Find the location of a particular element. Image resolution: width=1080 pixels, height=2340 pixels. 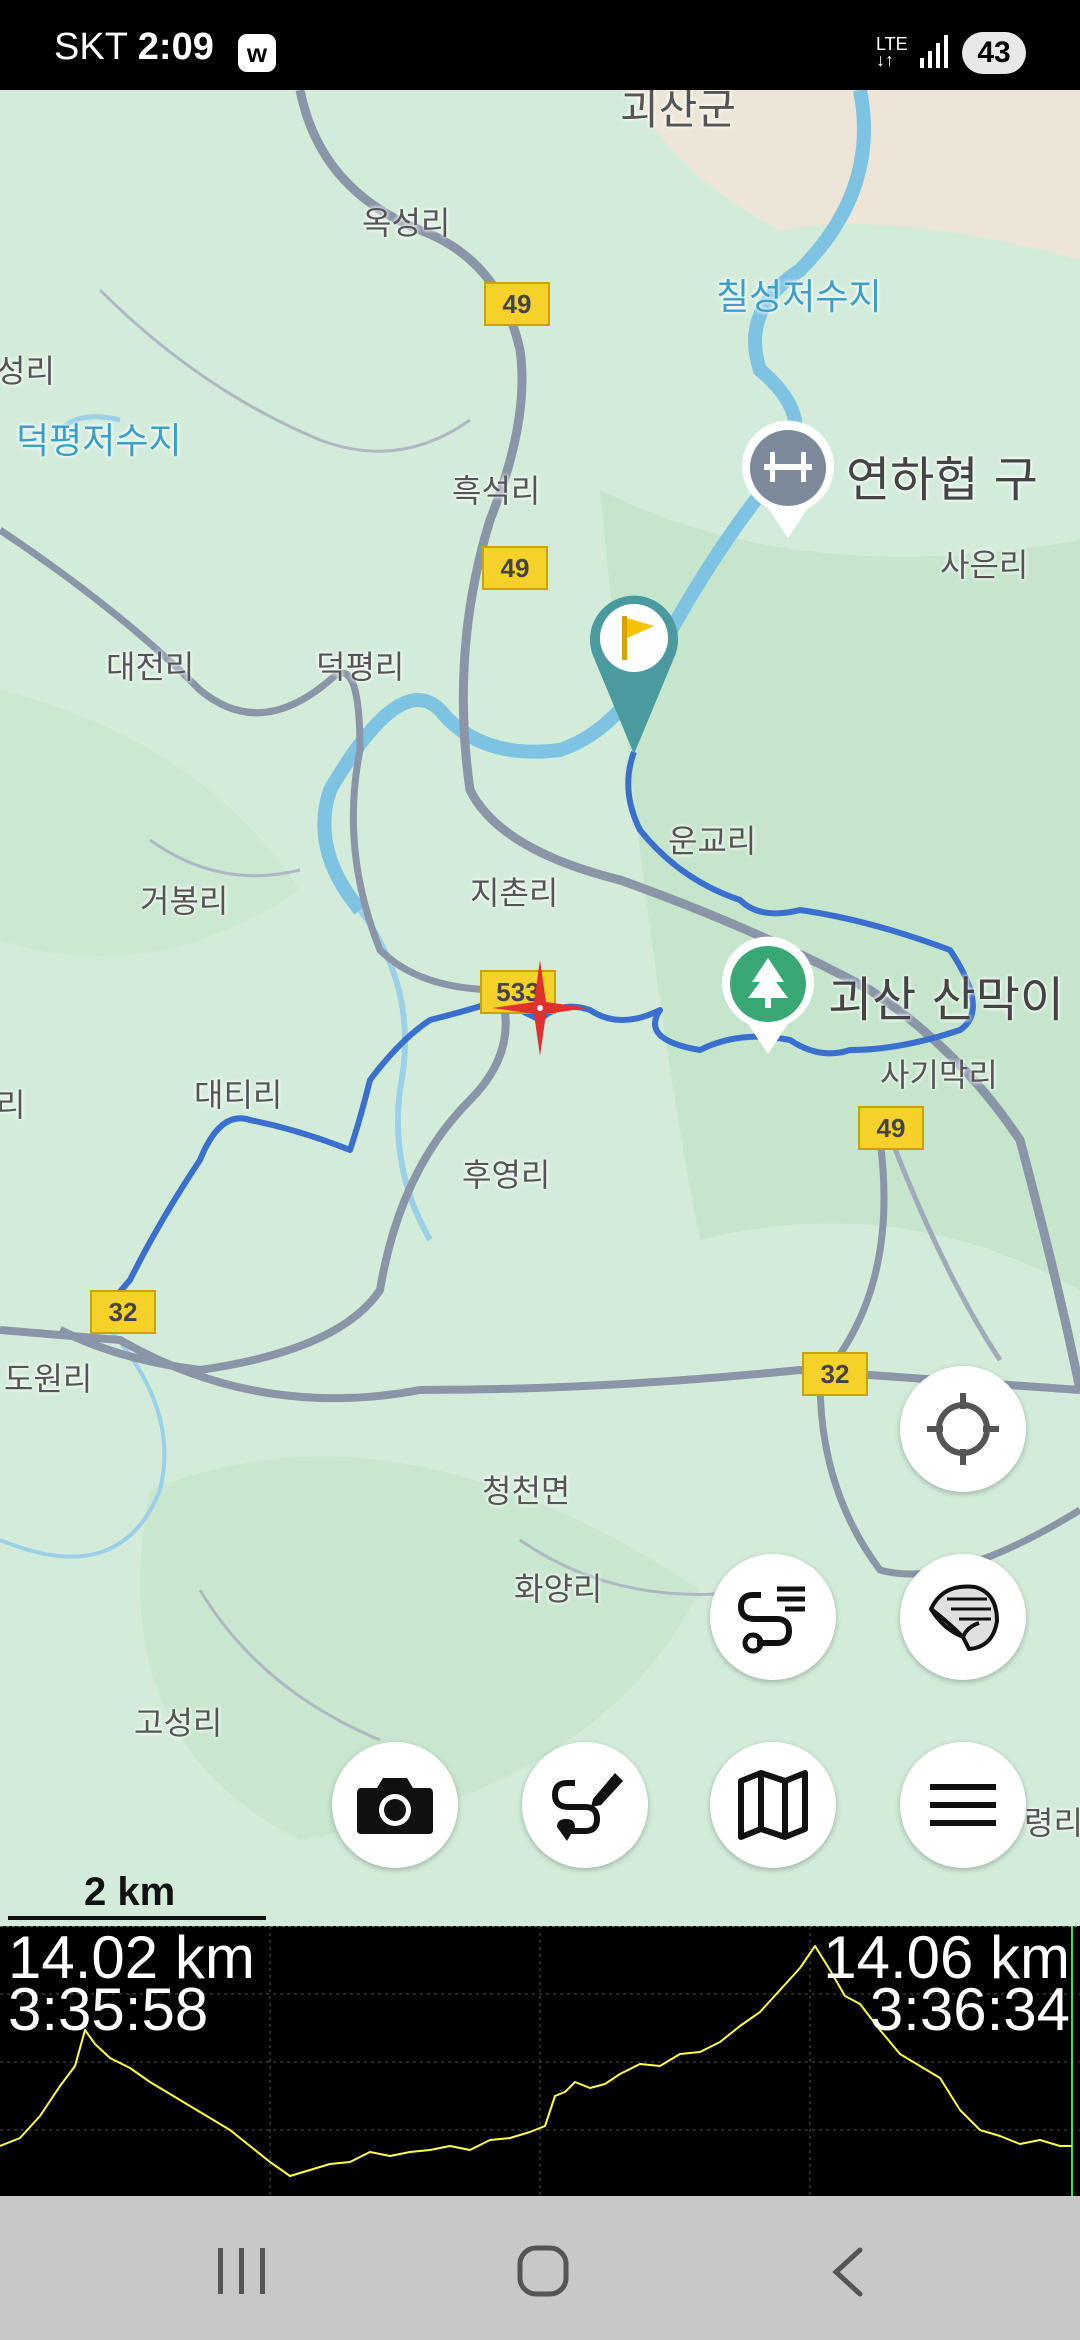

map-select-button is located at coordinates (773, 1805).